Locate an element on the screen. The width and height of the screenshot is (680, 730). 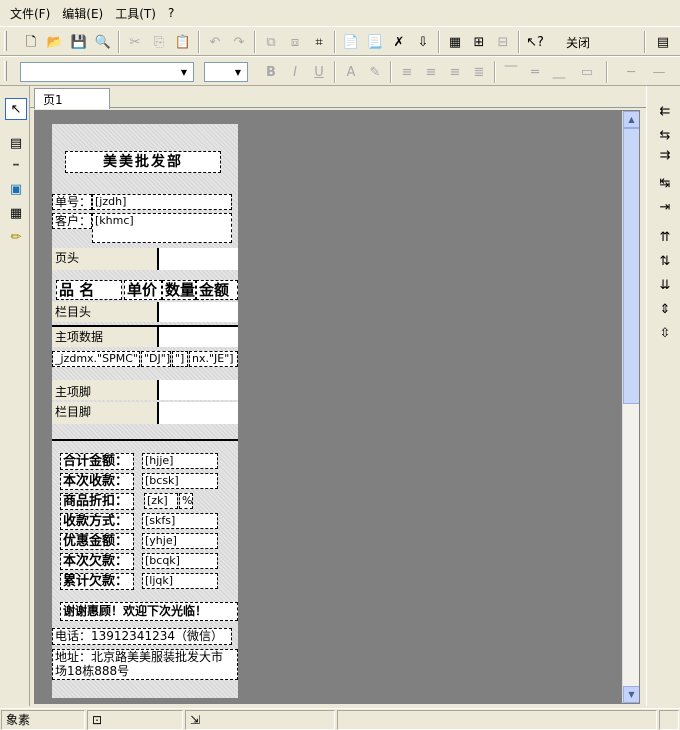
space-horizontal-icon: ↹ is located at coordinates (665, 183).